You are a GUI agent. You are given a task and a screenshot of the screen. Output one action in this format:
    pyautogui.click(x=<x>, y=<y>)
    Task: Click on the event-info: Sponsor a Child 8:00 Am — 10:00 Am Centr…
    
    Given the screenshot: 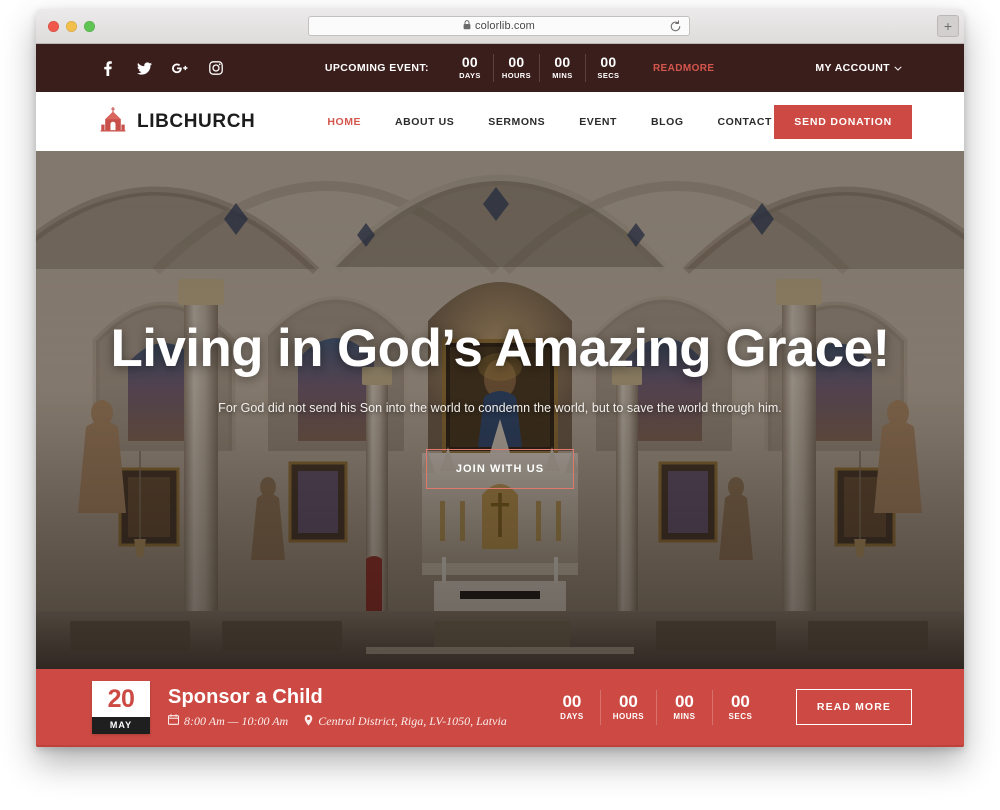 What is the action you would take?
    pyautogui.click(x=337, y=707)
    